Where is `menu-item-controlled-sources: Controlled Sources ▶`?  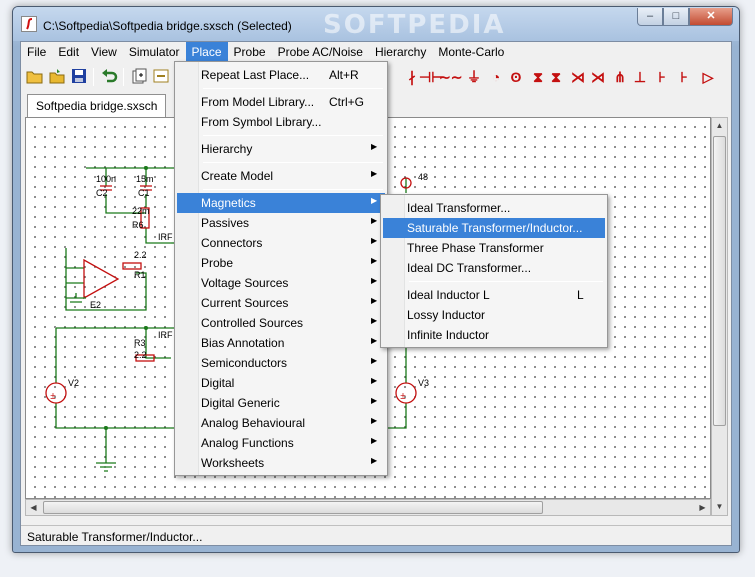 menu-item-controlled-sources: Controlled Sources ▶ is located at coordinates (281, 323).